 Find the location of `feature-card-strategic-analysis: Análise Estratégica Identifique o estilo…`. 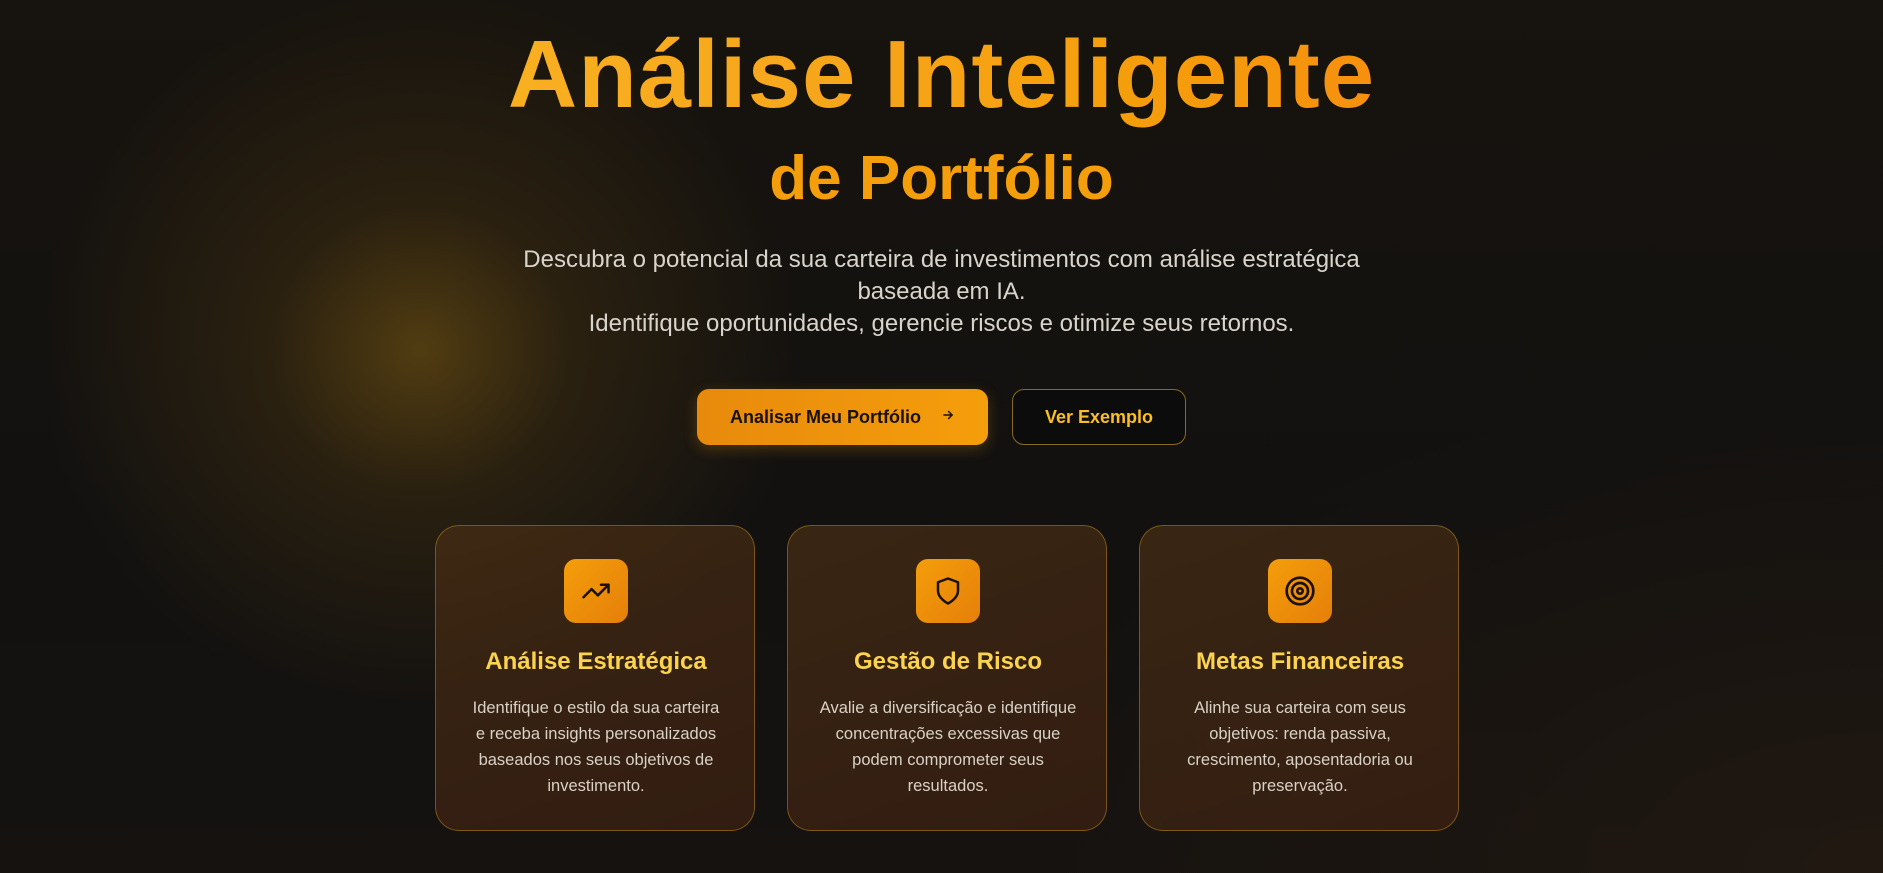

feature-card-strategic-analysis: Análise Estratégica Identifique o estilo… is located at coordinates (595, 678).